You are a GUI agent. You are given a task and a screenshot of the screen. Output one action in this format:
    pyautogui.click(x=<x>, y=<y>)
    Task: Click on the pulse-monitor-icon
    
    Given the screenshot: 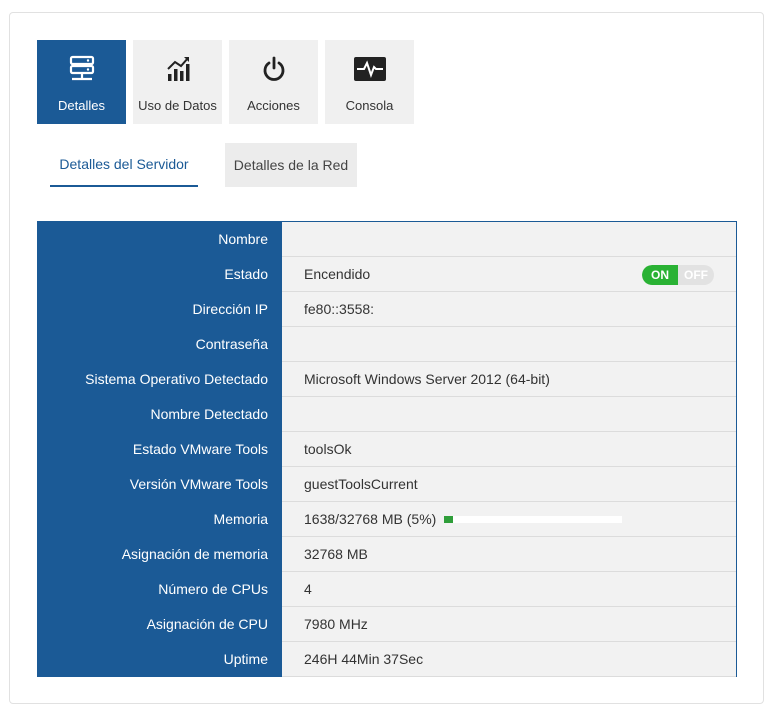 What is the action you would take?
    pyautogui.click(x=370, y=69)
    